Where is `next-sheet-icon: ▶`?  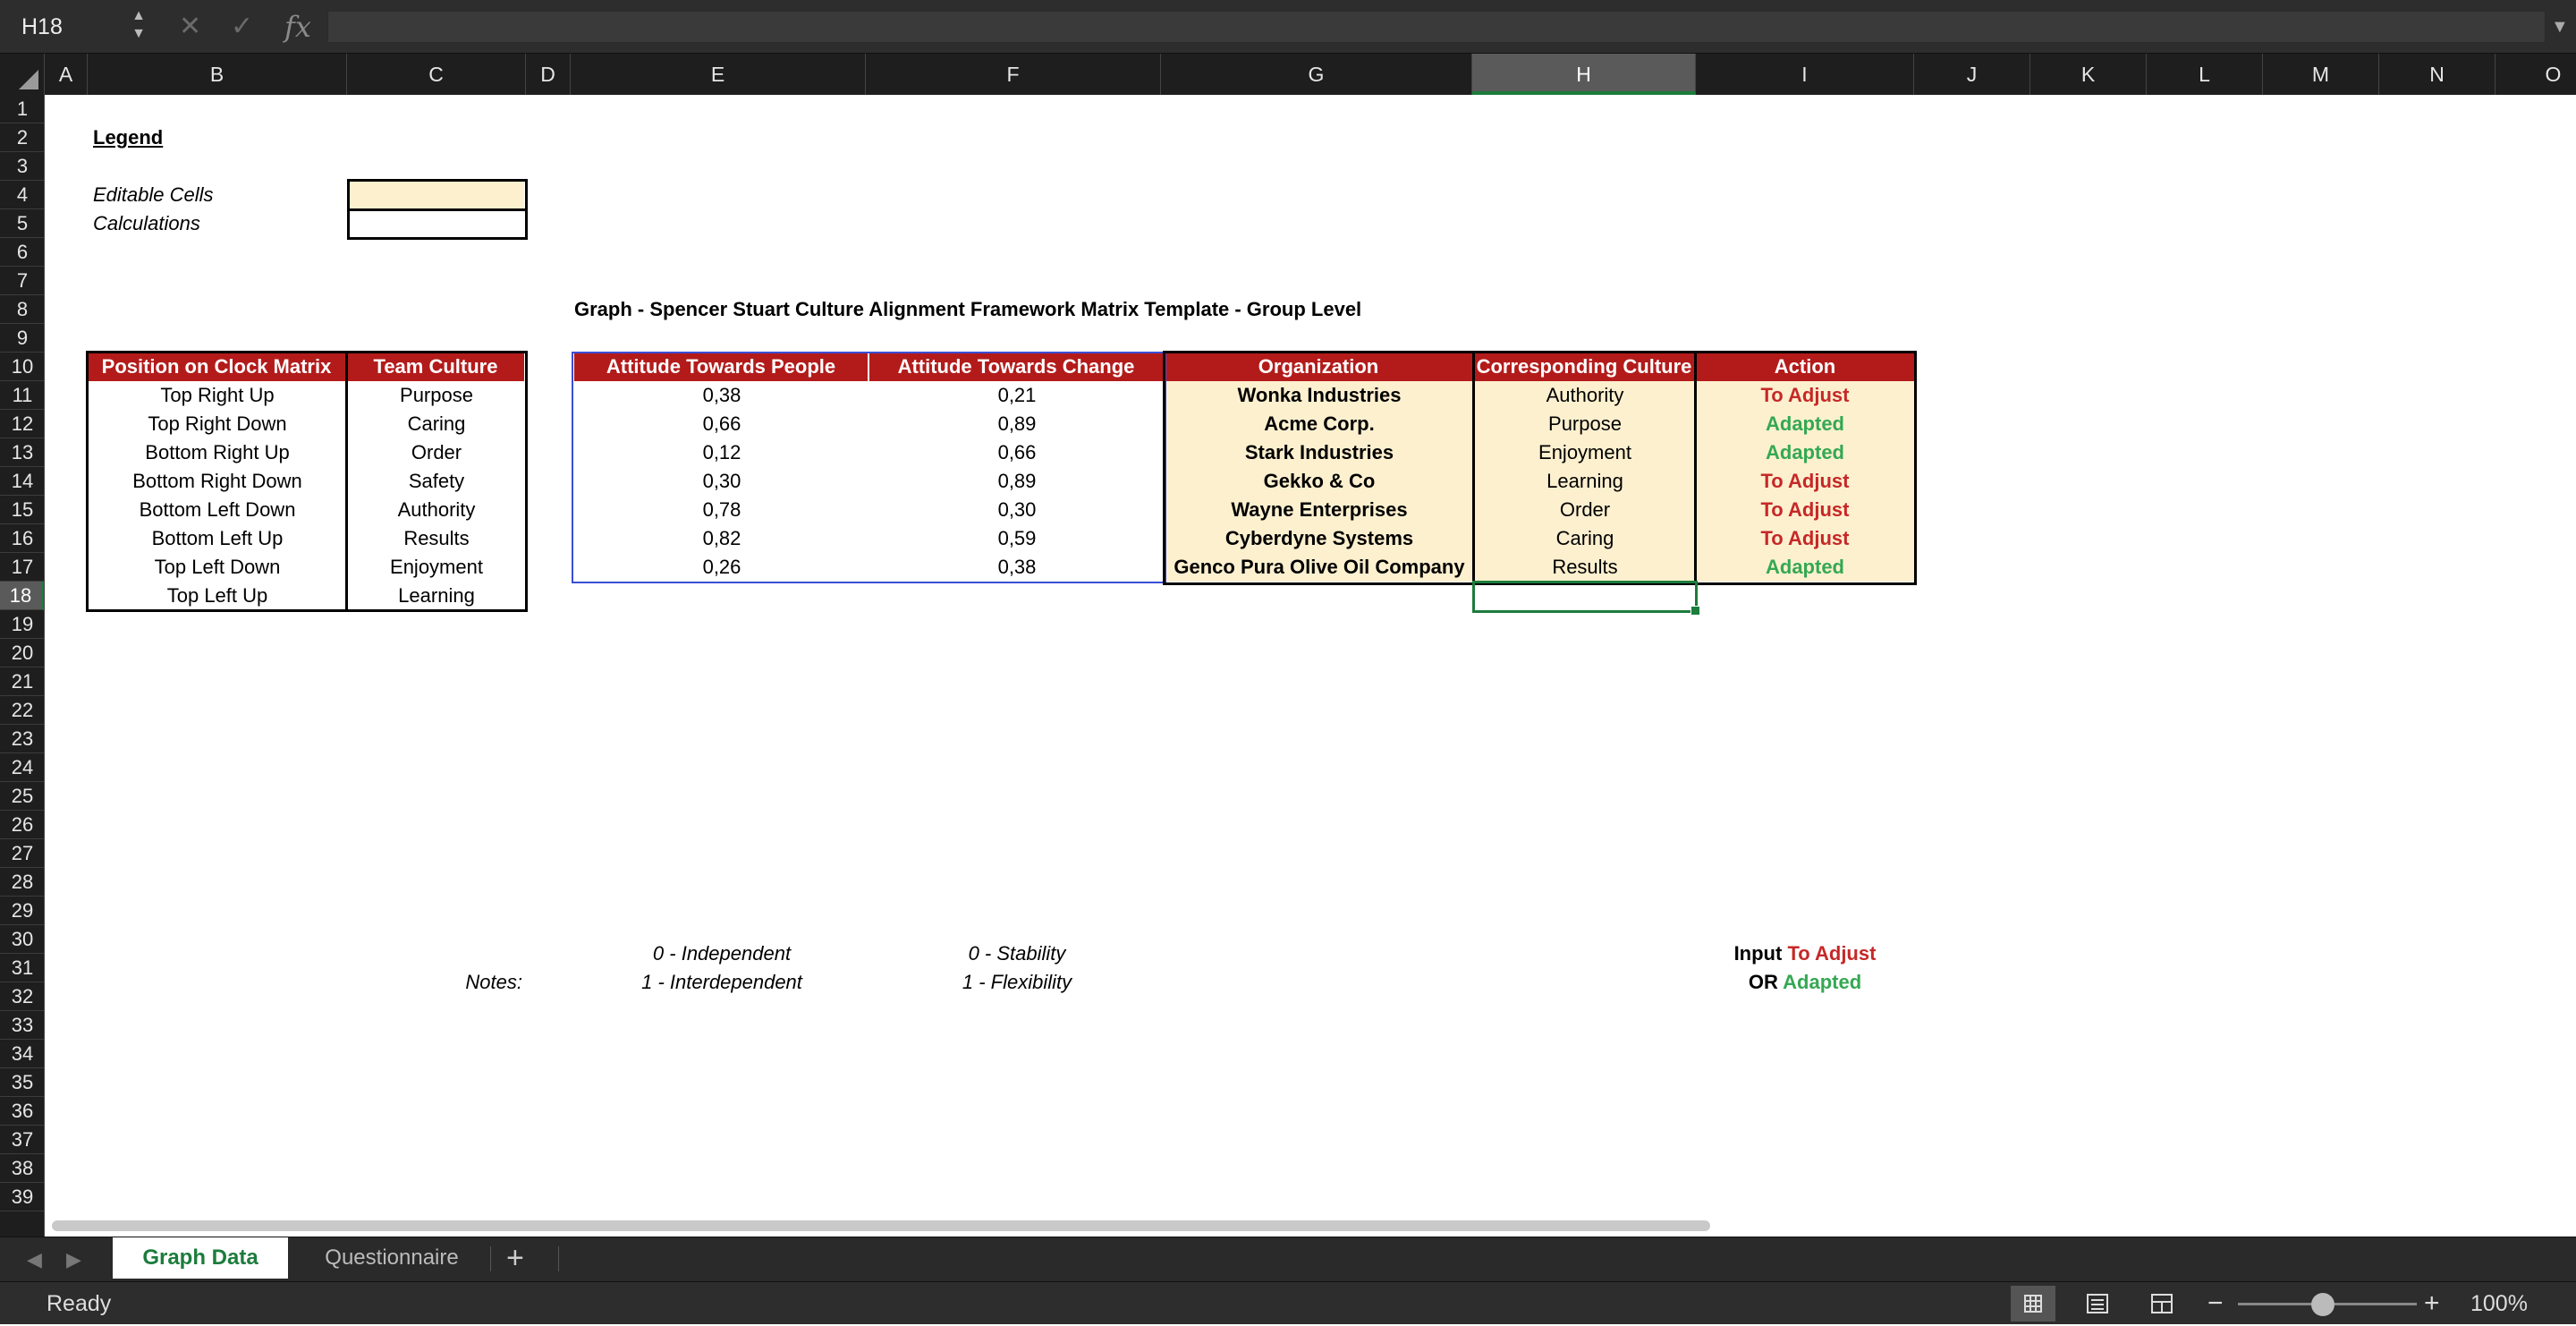 next-sheet-icon: ▶ is located at coordinates (73, 1259).